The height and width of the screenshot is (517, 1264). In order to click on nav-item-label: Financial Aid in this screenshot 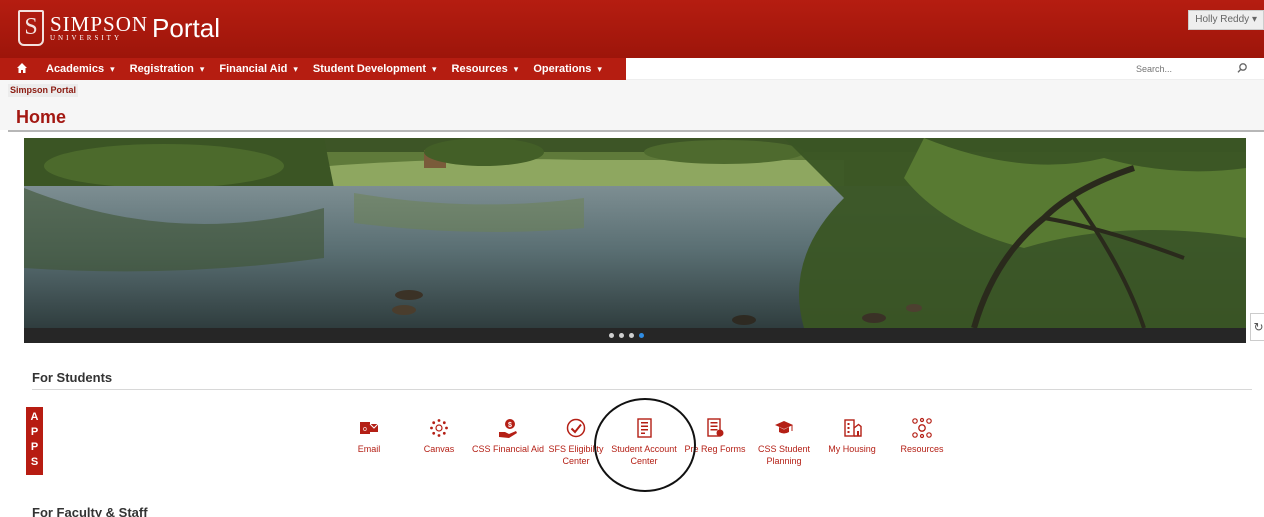, I will do `click(253, 69)`.